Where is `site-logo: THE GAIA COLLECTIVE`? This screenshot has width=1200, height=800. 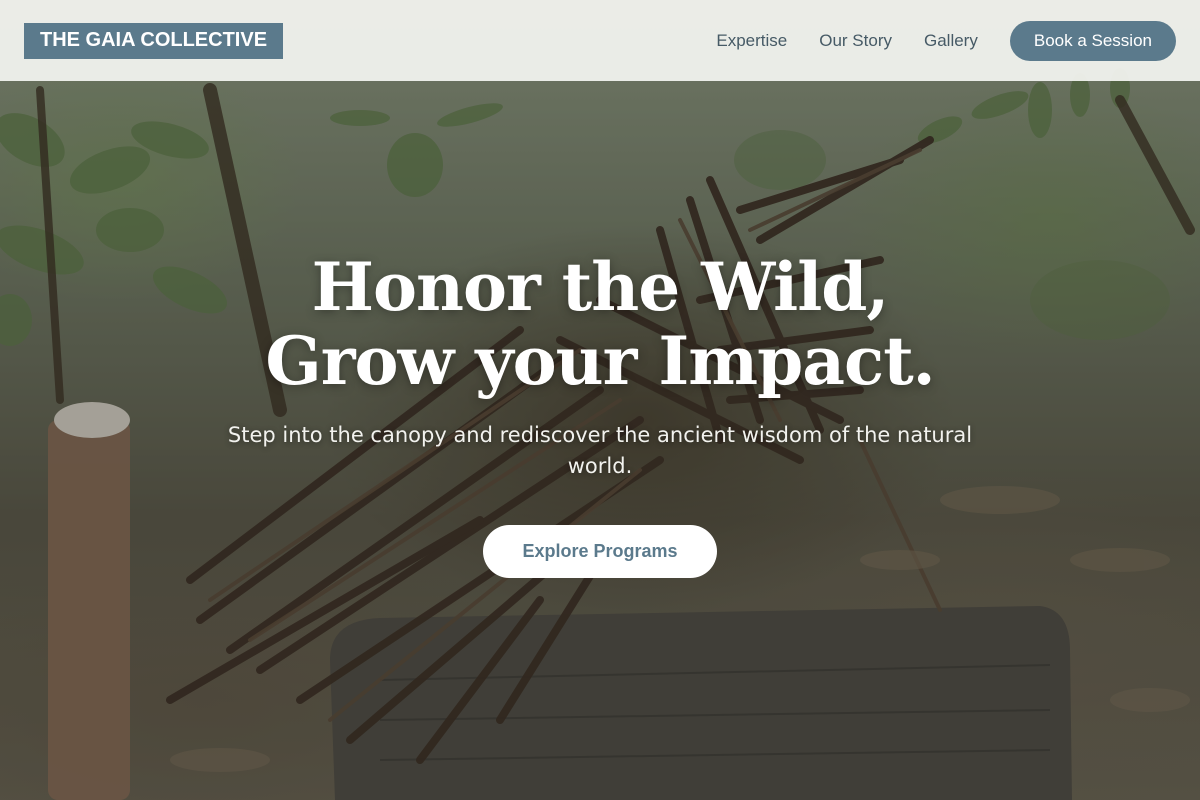
site-logo: THE GAIA COLLECTIVE is located at coordinates (154, 40).